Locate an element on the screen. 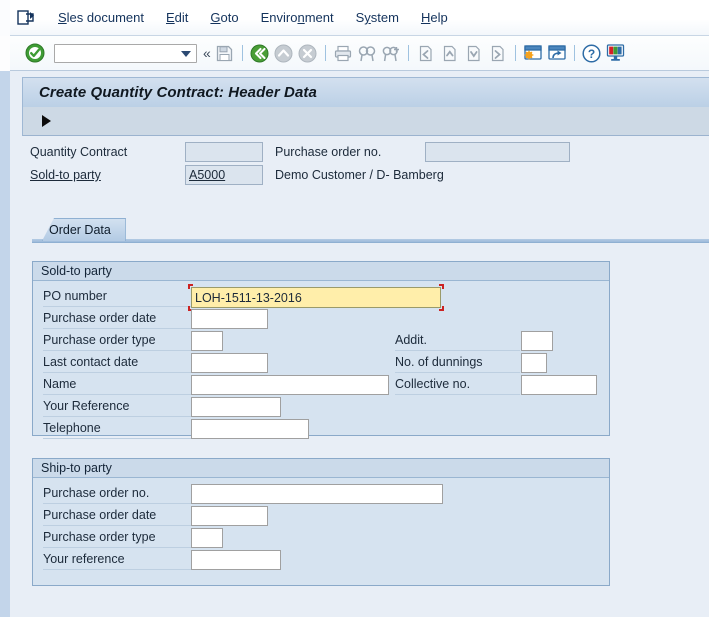 This screenshot has width=709, height=617. ship-your-reference-label: Your reference is located at coordinates (84, 559).